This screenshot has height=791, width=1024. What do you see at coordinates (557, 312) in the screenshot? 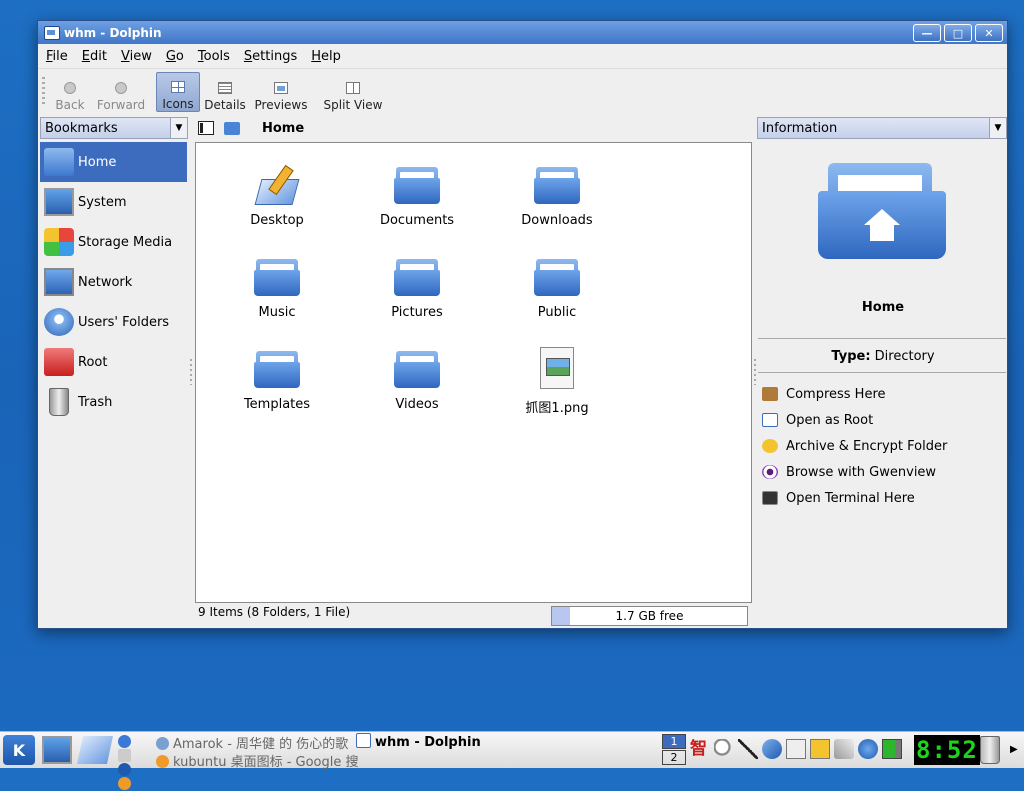
I see `file-label: Public` at bounding box center [557, 312].